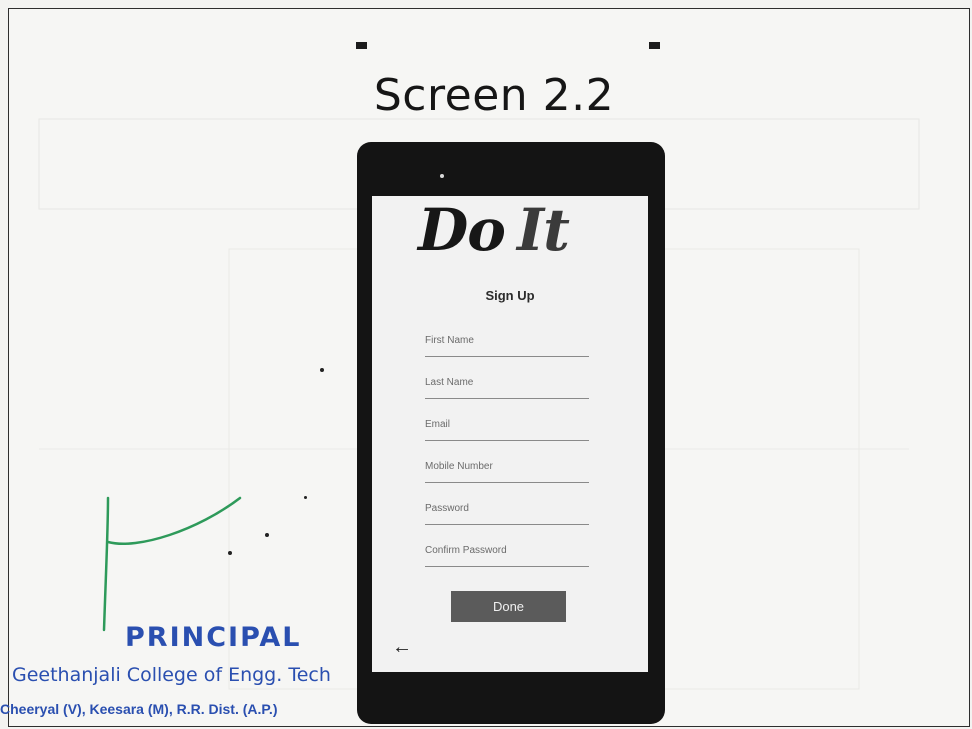 The image size is (972, 729). What do you see at coordinates (494, 95) in the screenshot?
I see `slide-title: Screen 2.2` at bounding box center [494, 95].